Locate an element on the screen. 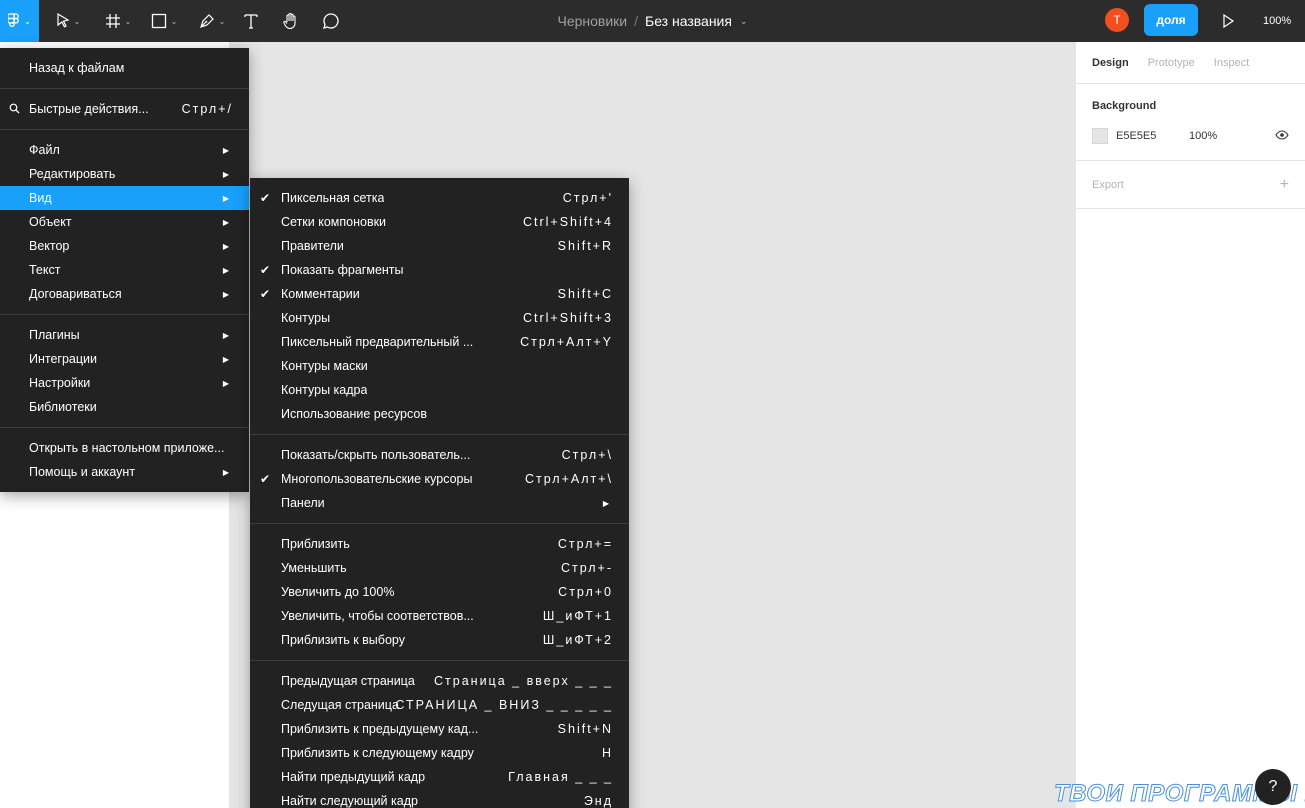 The width and height of the screenshot is (1305, 808). tab-inspect: Inspect is located at coordinates (1231, 63).